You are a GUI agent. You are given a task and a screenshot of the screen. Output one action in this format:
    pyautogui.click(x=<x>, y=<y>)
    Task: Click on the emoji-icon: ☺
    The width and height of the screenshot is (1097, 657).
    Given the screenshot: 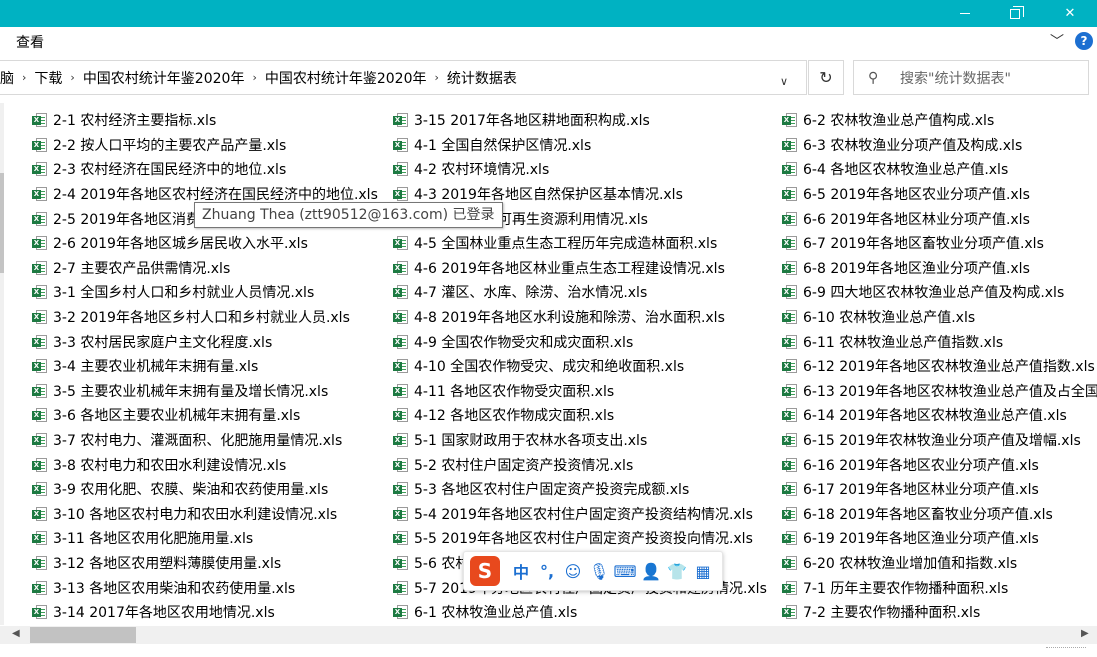 What is the action you would take?
    pyautogui.click(x=573, y=571)
    